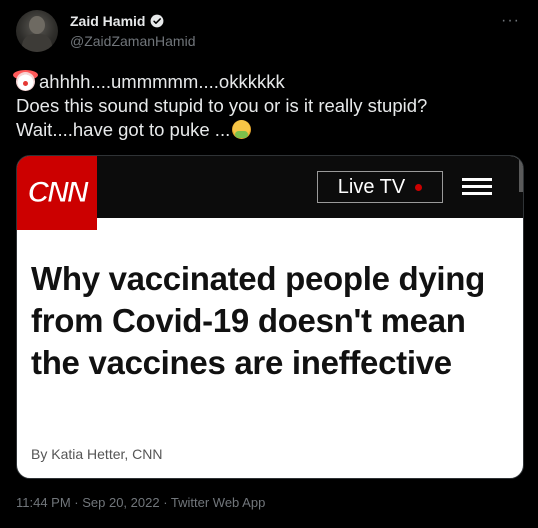 This screenshot has height=528, width=538. I want to click on vomiting-face-icon, so click(242, 129).